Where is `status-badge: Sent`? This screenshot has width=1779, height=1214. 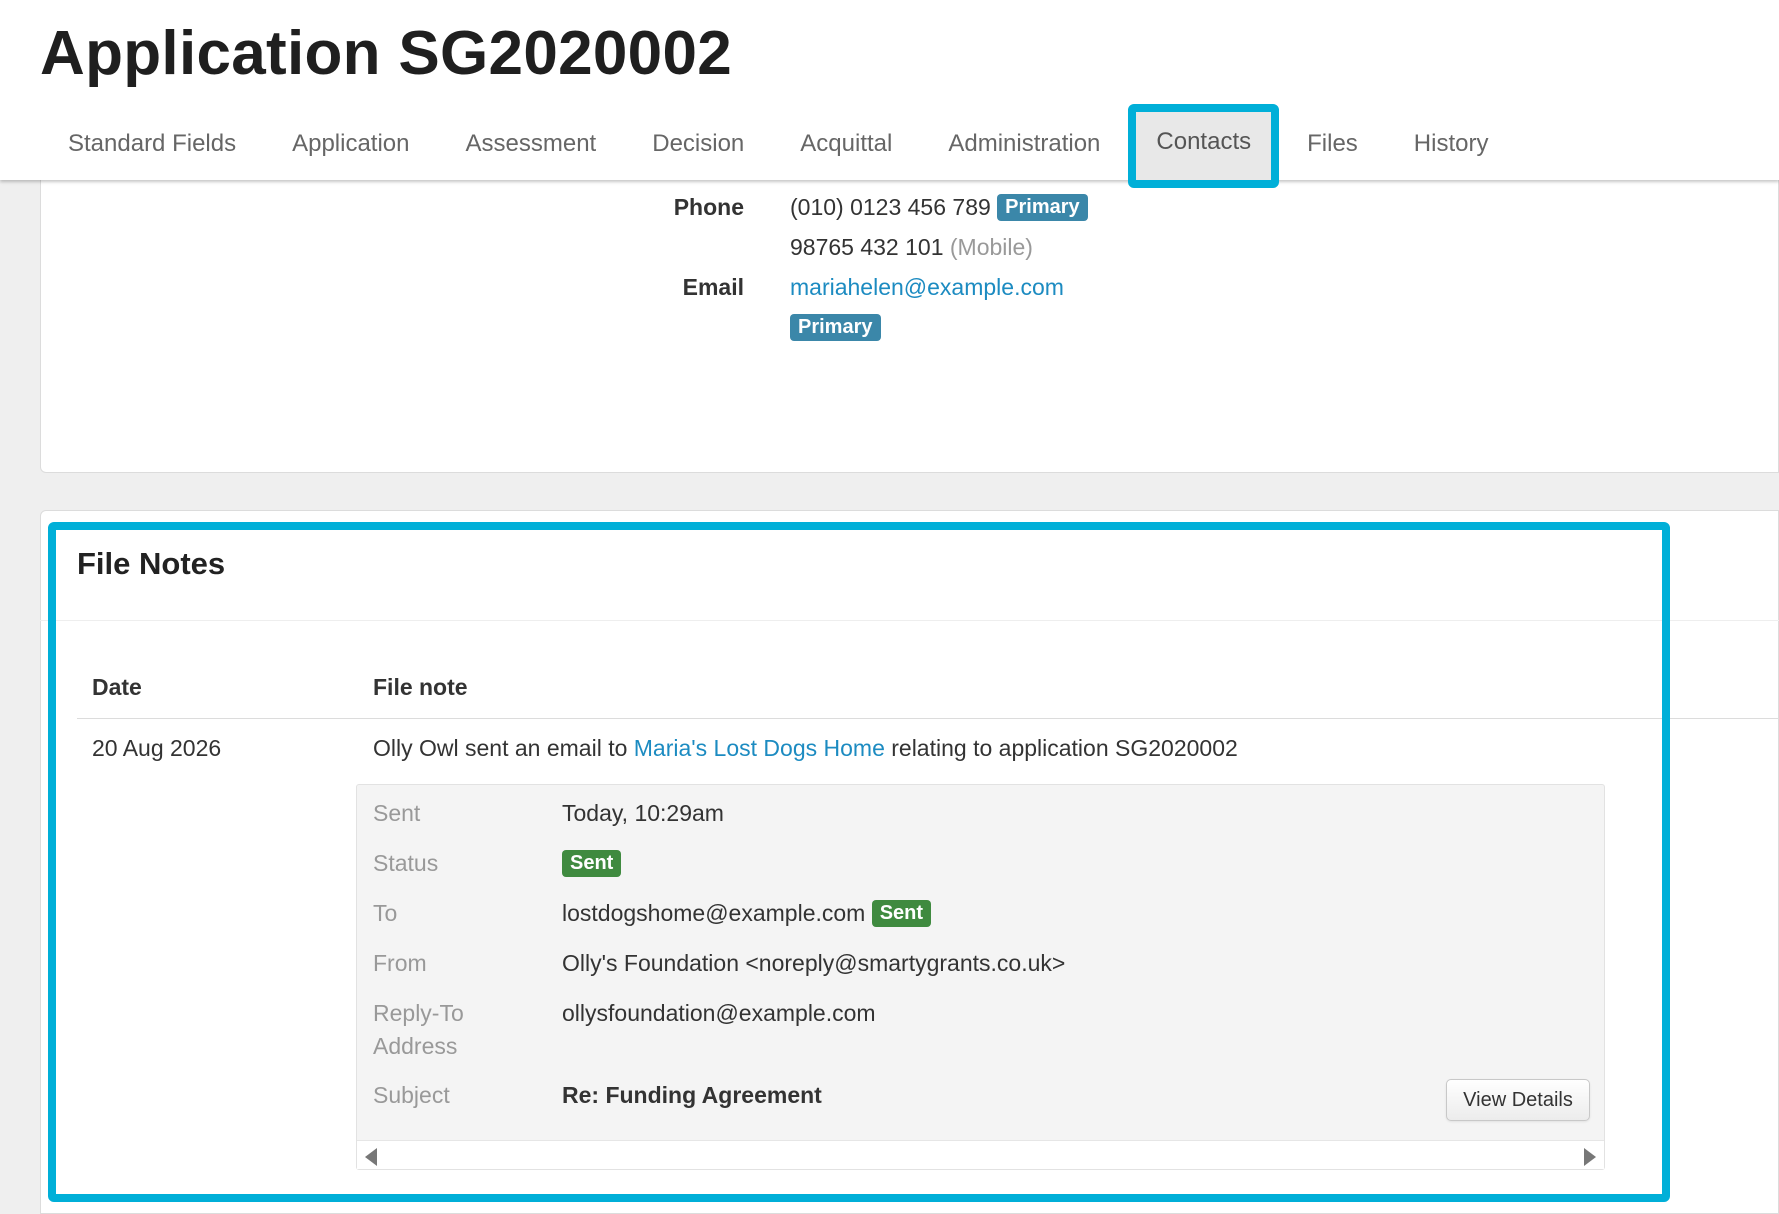
status-badge: Sent is located at coordinates (592, 863).